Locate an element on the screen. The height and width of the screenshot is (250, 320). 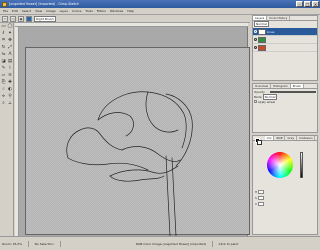
menu-image: Image is located at coordinates (50, 11).